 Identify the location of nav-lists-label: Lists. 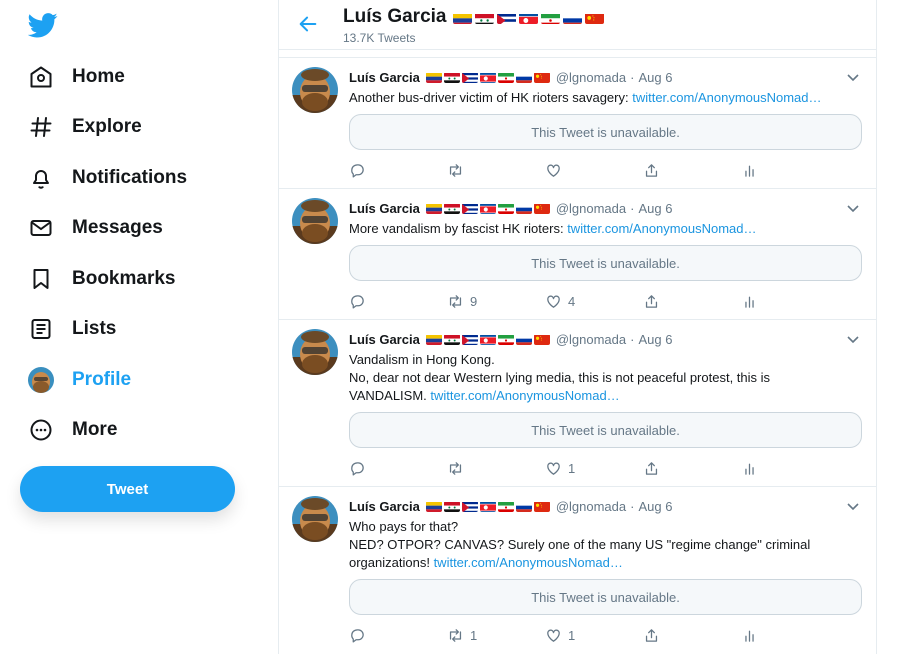
(94, 328).